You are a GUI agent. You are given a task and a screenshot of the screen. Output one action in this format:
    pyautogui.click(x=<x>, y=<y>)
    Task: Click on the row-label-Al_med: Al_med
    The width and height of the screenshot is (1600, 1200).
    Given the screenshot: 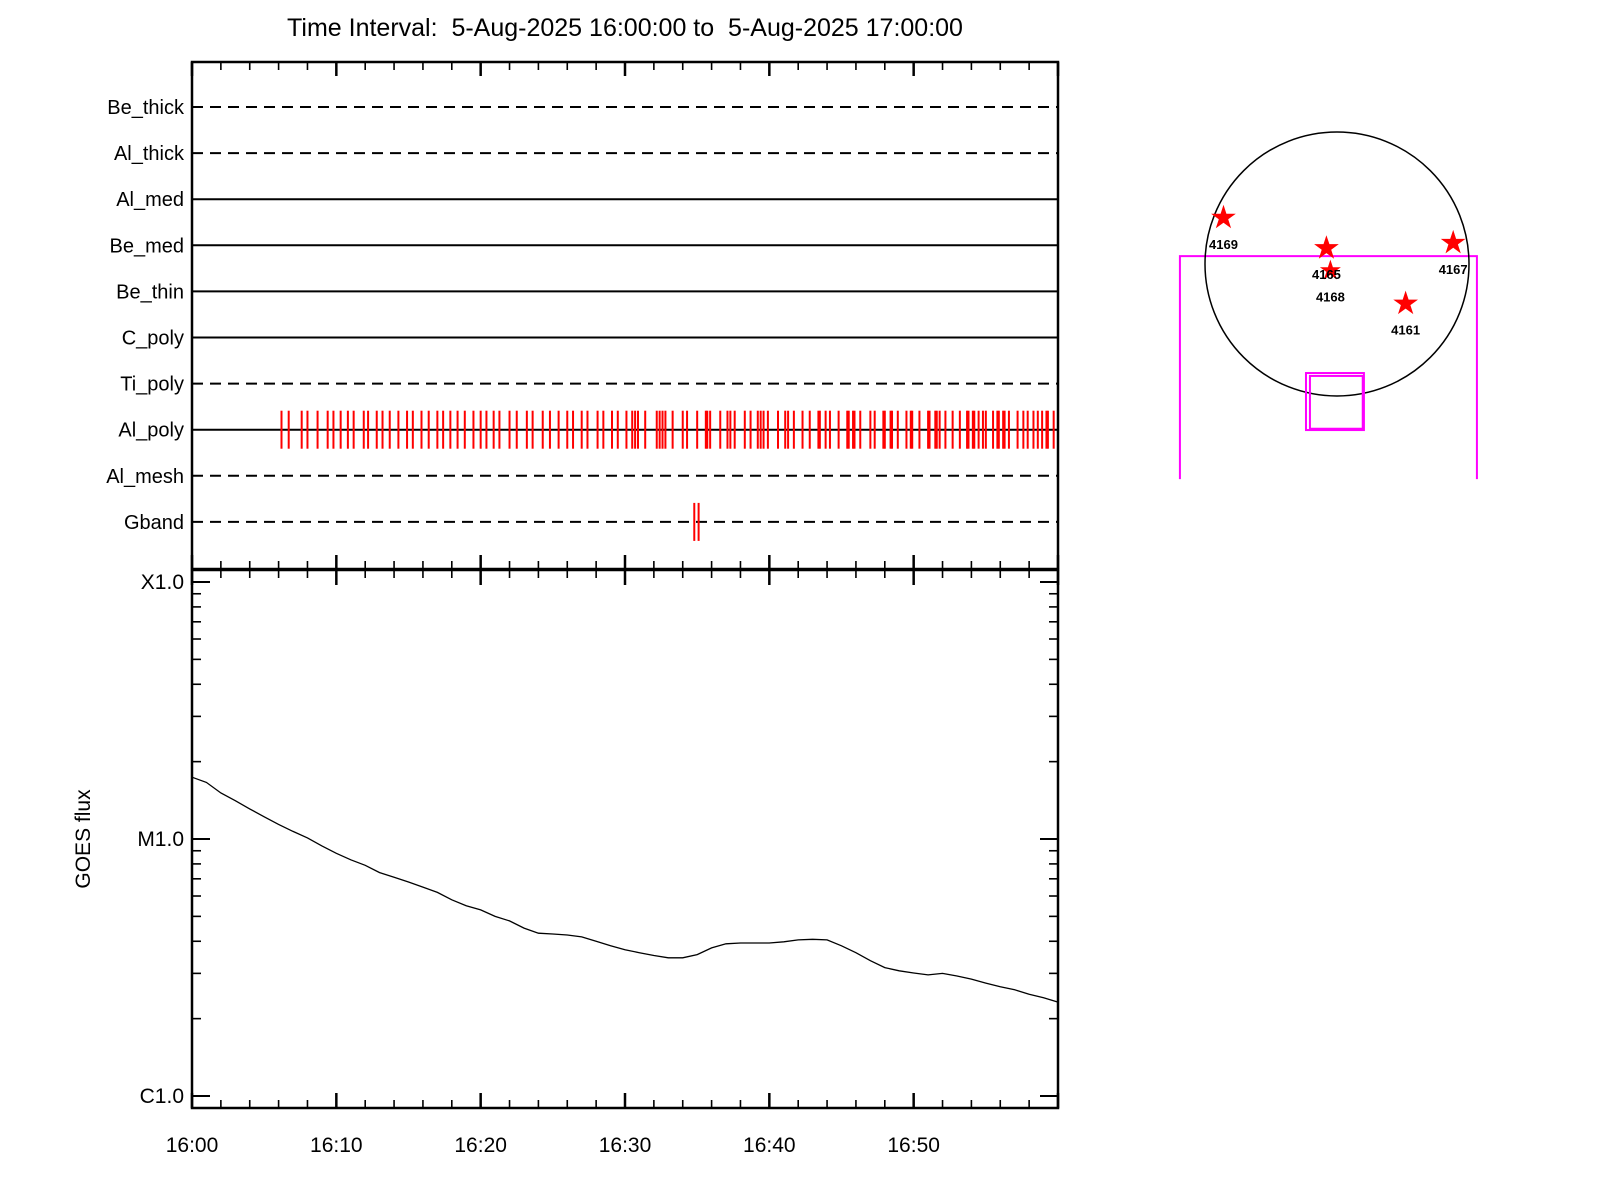 What is the action you would take?
    pyautogui.click(x=150, y=200)
    